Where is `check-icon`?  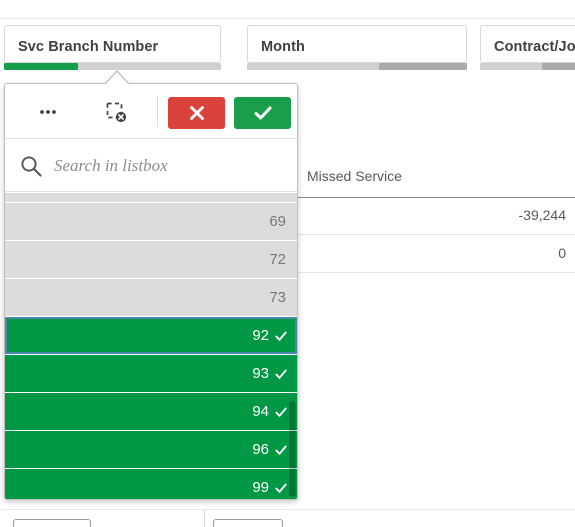
check-icon is located at coordinates (262, 113).